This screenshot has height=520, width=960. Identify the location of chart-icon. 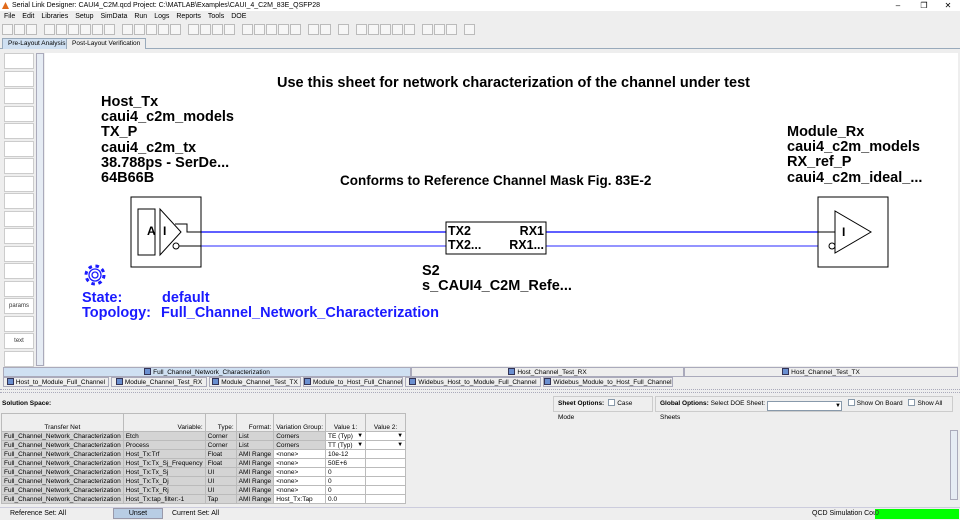
(427, 29).